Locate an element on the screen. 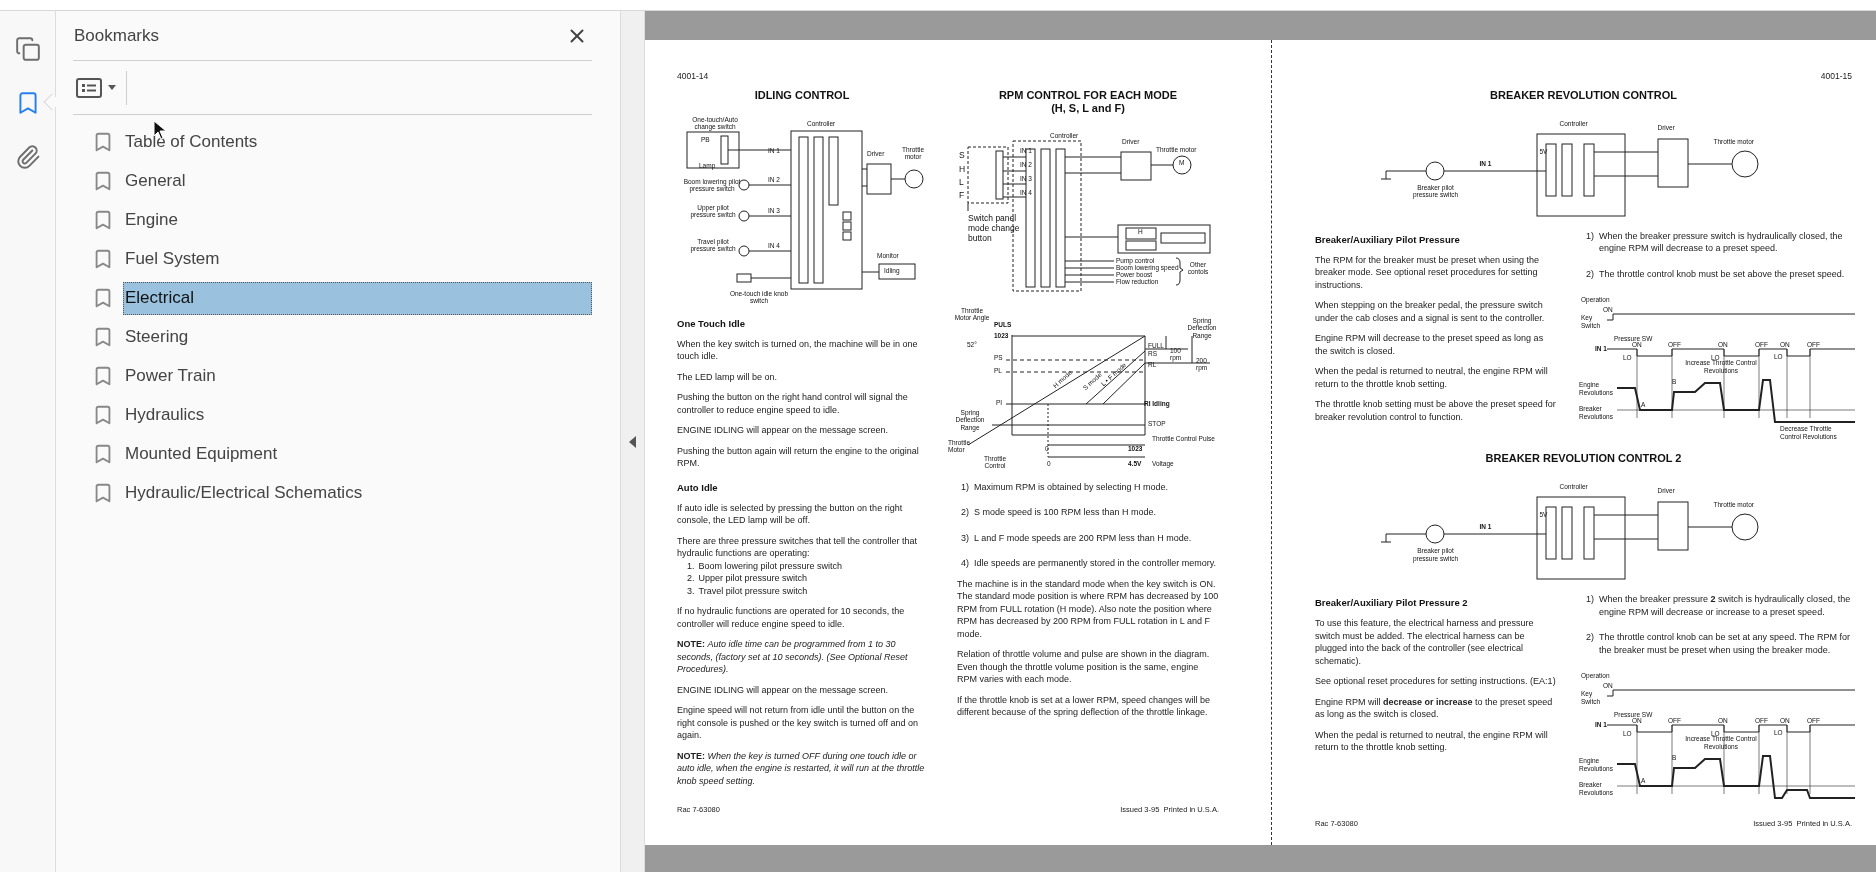 The width and height of the screenshot is (1876, 872). step-text: When the breaker pressure switch is hydraulically closed, the engine RPM will decrease to a preset speed. is located at coordinates (1721, 242).